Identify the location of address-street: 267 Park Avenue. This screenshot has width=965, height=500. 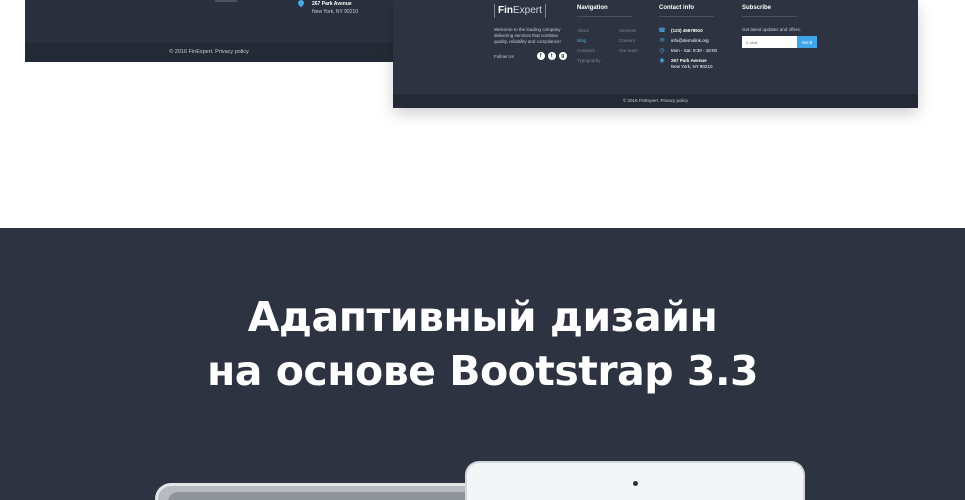
(332, 4).